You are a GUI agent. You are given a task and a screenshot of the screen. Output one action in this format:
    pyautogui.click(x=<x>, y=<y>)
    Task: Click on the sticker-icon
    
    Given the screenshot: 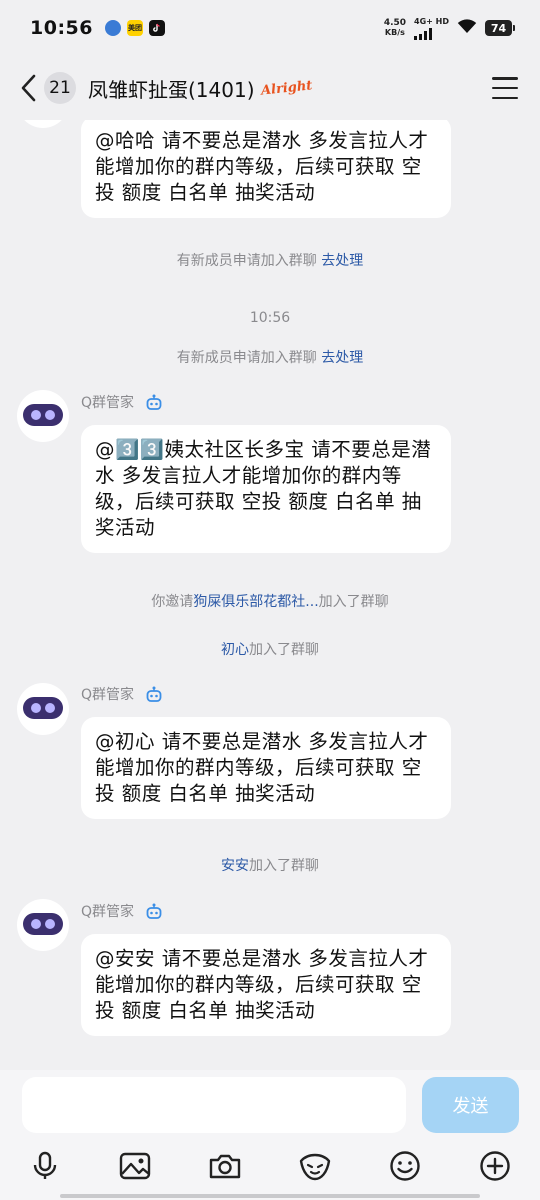 What is the action you would take?
    pyautogui.click(x=315, y=1166)
    